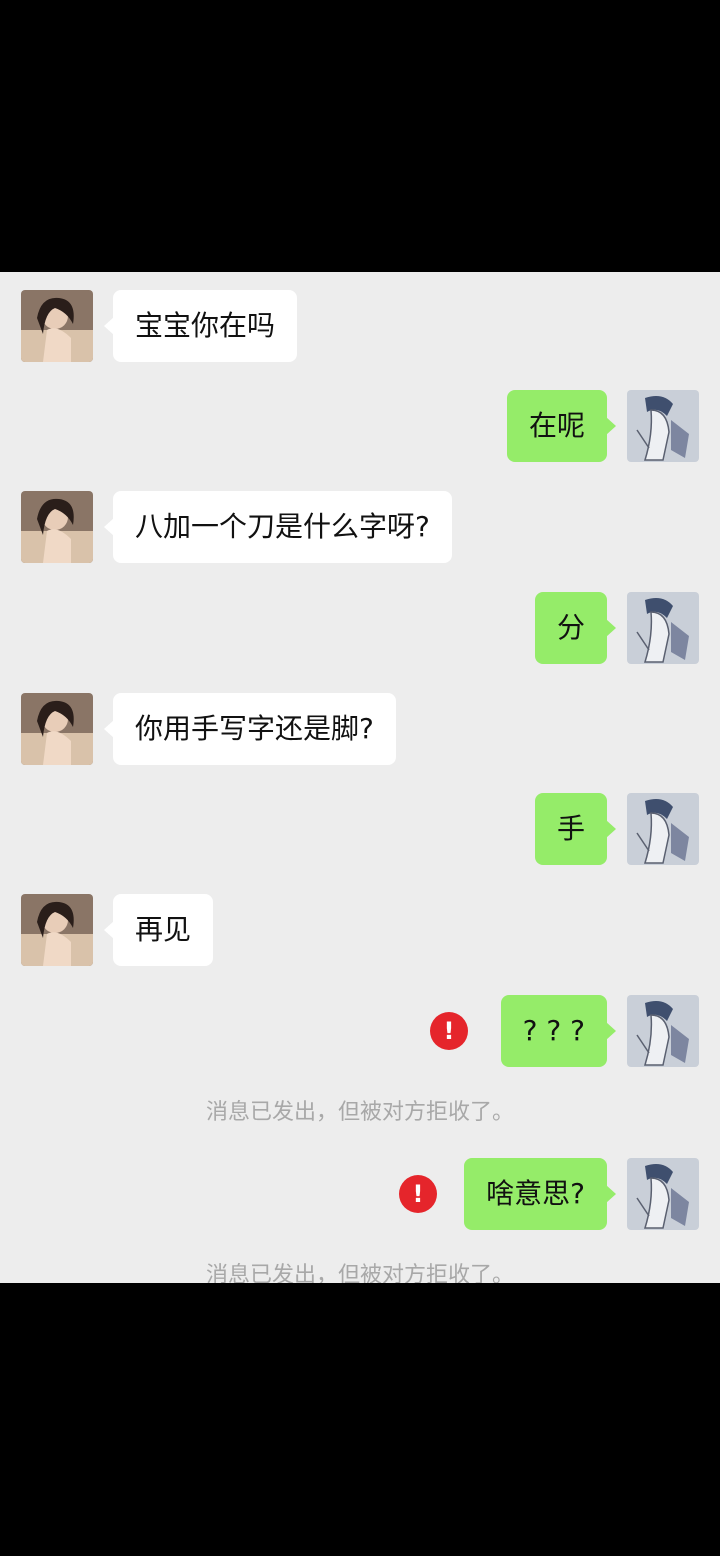 The height and width of the screenshot is (1556, 720). What do you see at coordinates (558, 1031) in the screenshot?
I see `message-bubble: ? ? ?` at bounding box center [558, 1031].